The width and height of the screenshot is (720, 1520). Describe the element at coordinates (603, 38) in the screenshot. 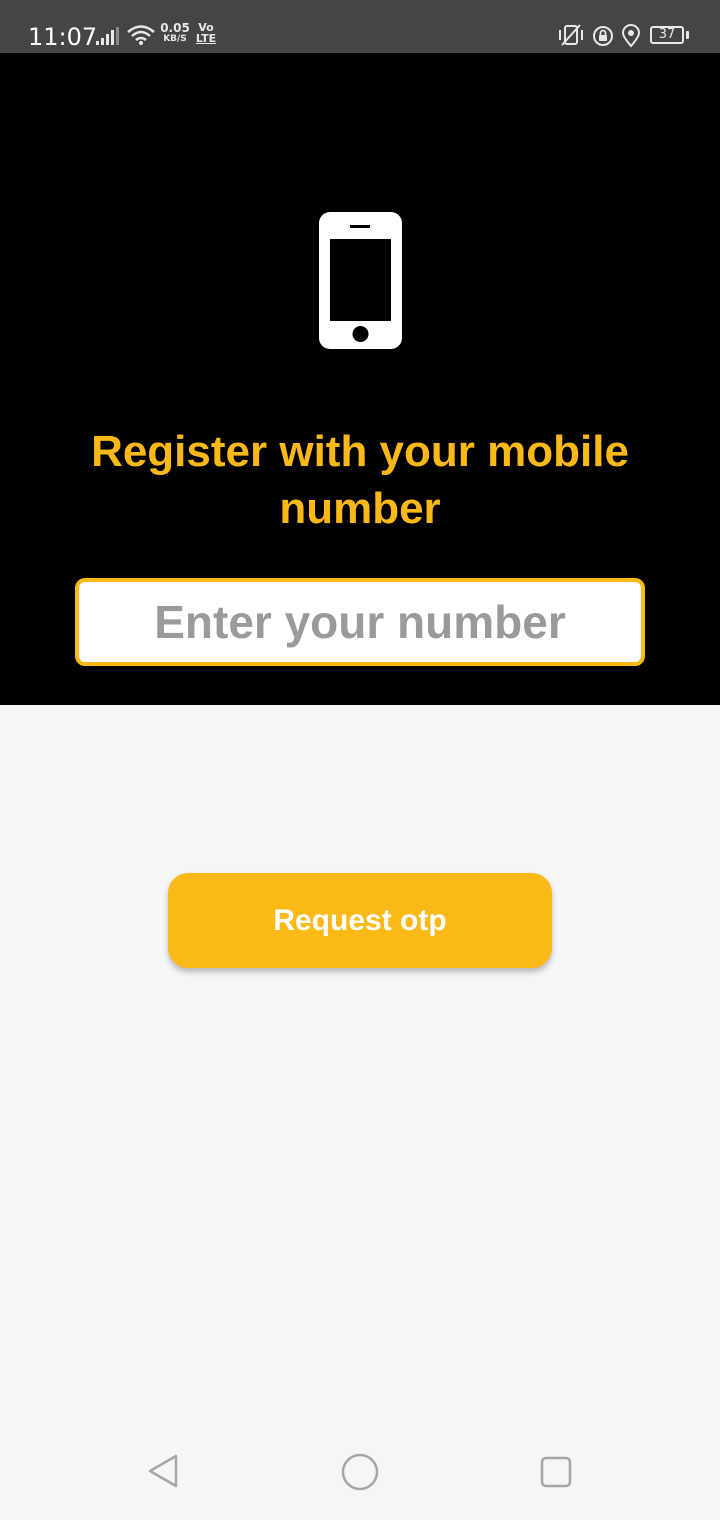

I see `lock-rotation-icon` at that location.